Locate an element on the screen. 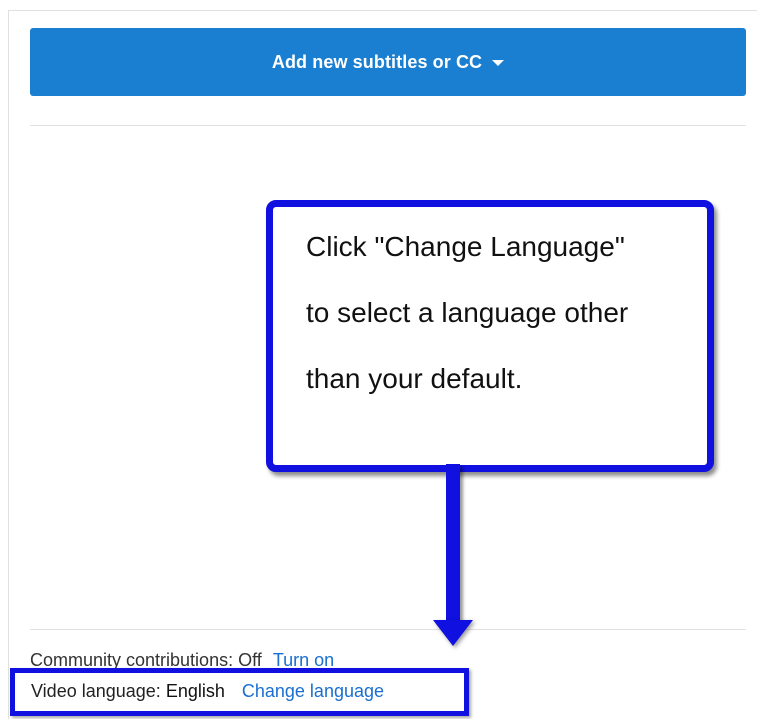 The width and height of the screenshot is (758, 719). video-language-row: Video language: English Change language is located at coordinates (207, 691).